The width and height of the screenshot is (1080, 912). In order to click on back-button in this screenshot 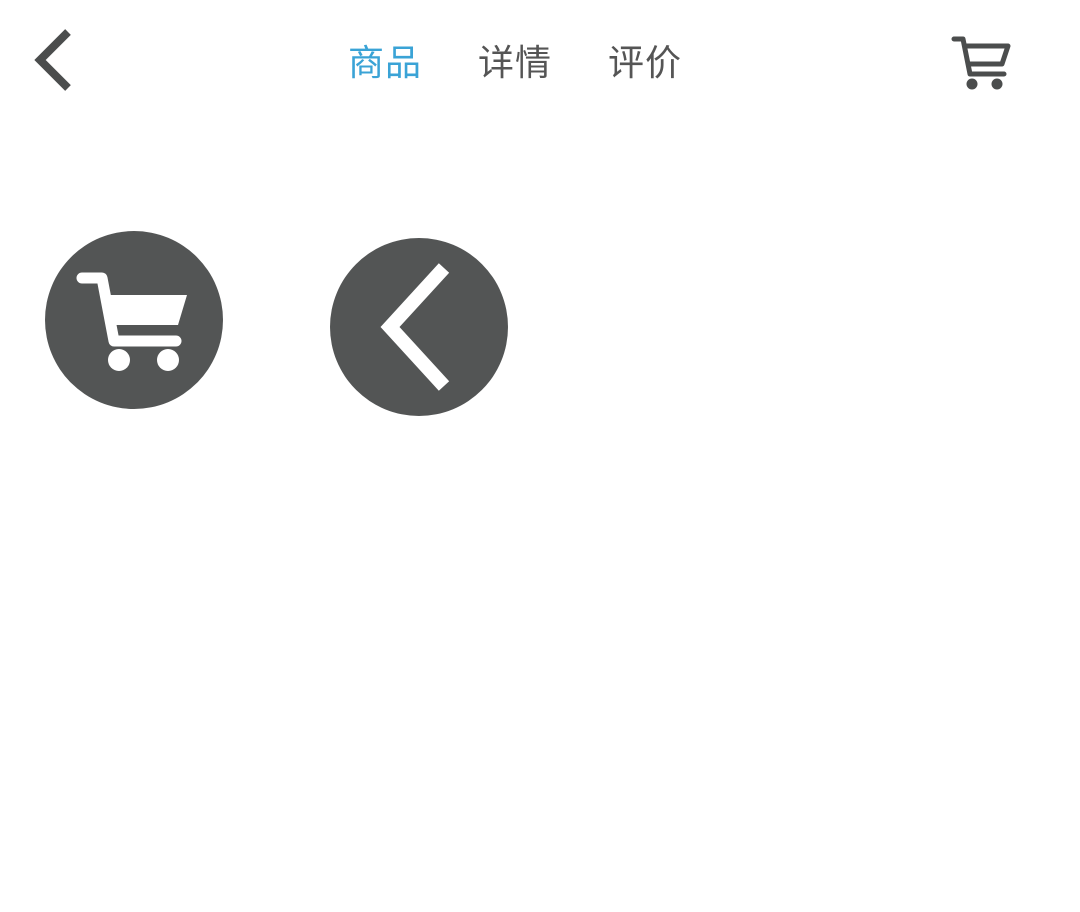, I will do `click(54, 62)`.